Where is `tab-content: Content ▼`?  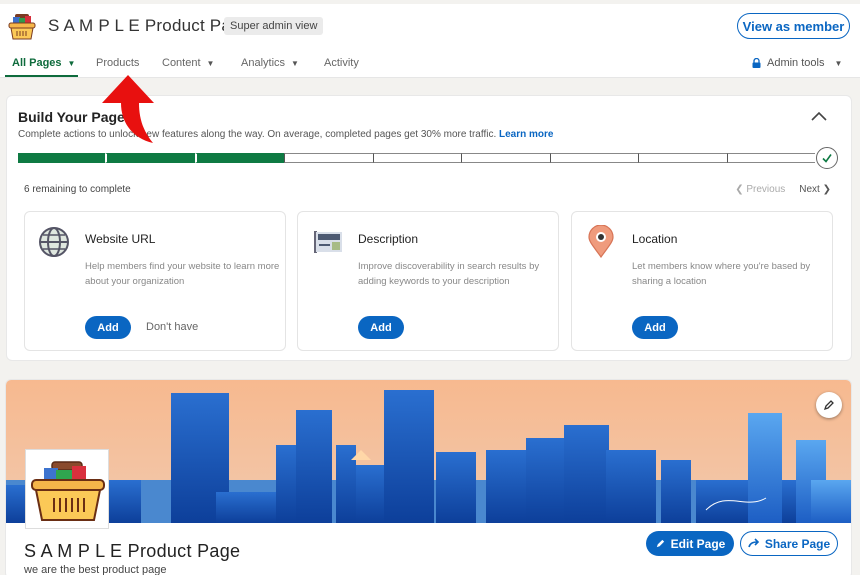
tab-content: Content ▼ is located at coordinates (188, 63).